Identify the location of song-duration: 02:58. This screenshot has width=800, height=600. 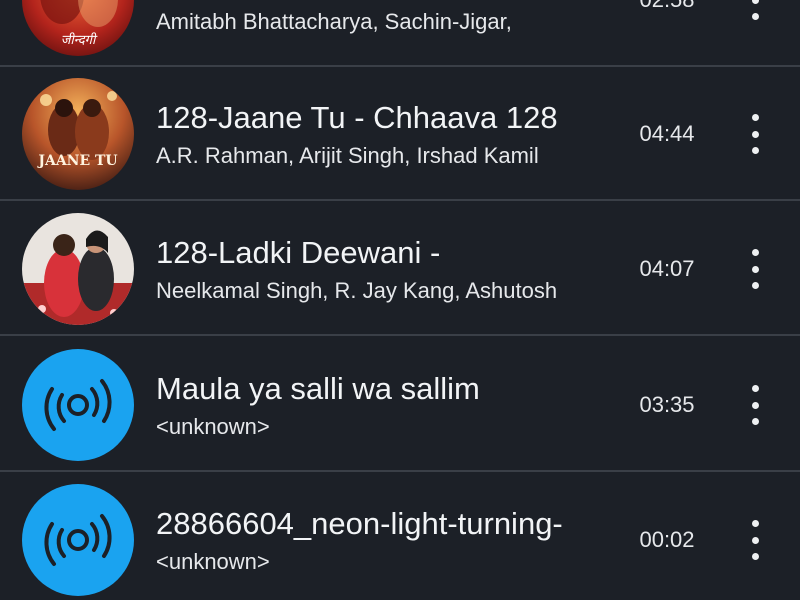
(667, 7).